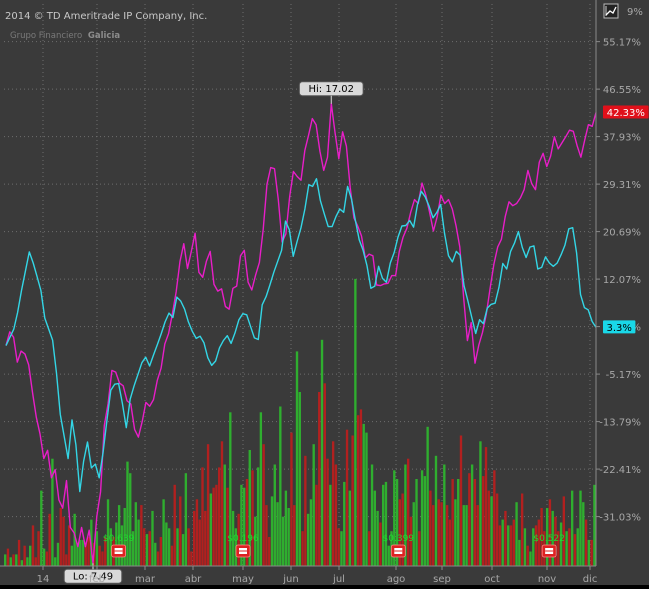  Describe the element at coordinates (442, 579) in the screenshot. I see `x-tick-label: sep` at that location.